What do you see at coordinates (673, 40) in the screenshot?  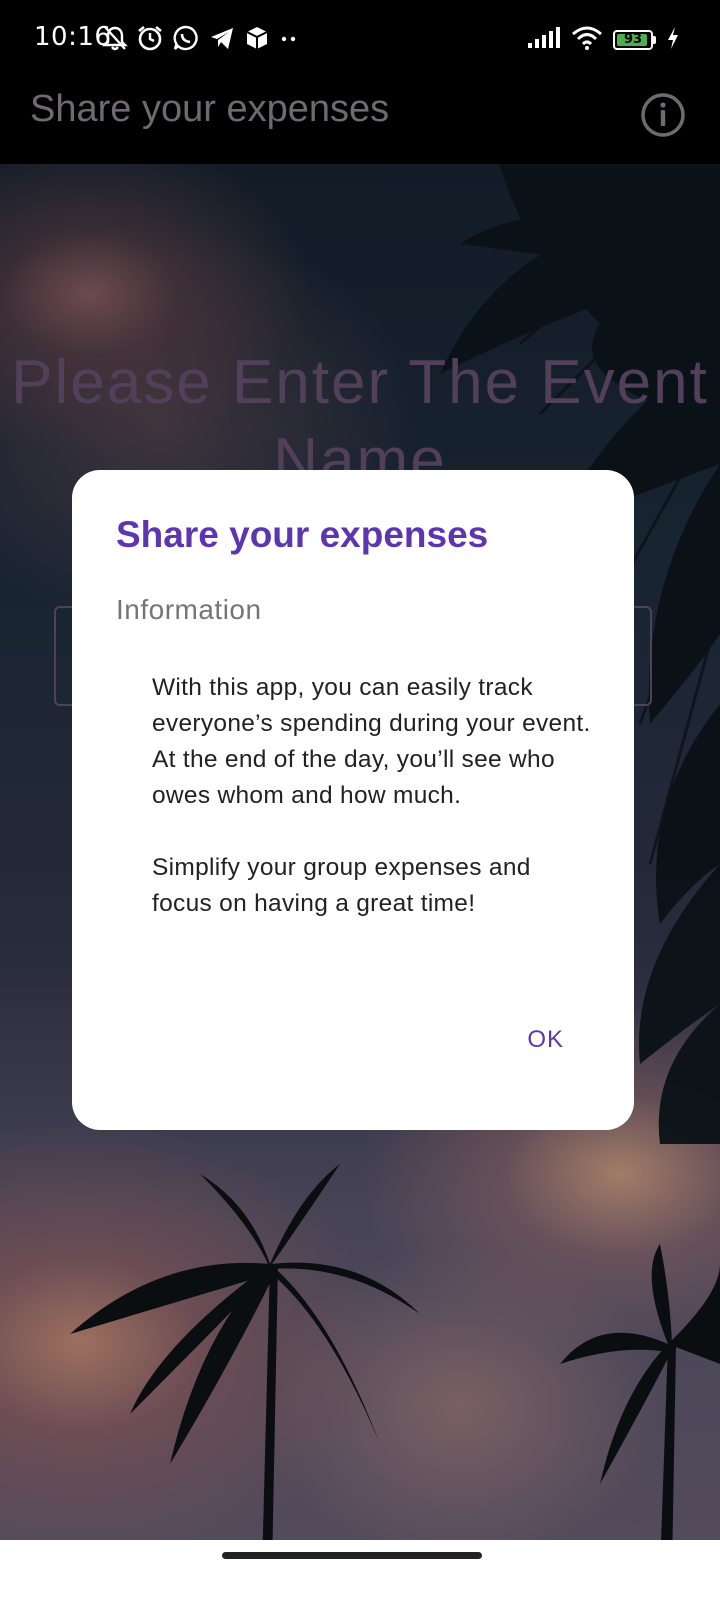 I see `charging-icon` at bounding box center [673, 40].